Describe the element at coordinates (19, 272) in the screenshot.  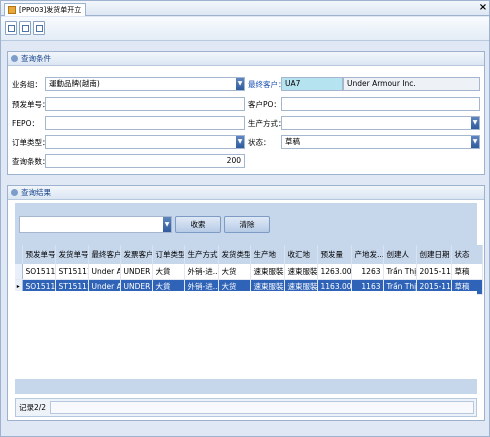
I see `row-indicator` at that location.